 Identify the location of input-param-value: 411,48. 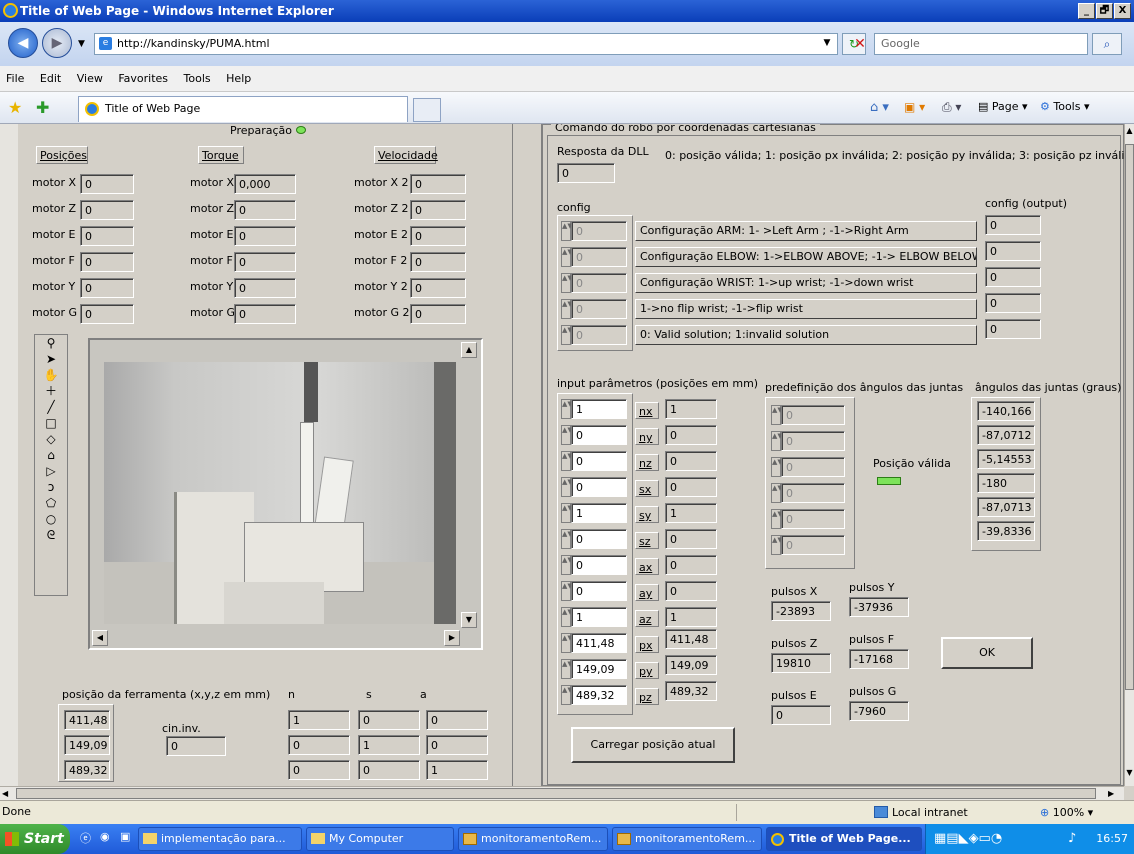
(599, 643).